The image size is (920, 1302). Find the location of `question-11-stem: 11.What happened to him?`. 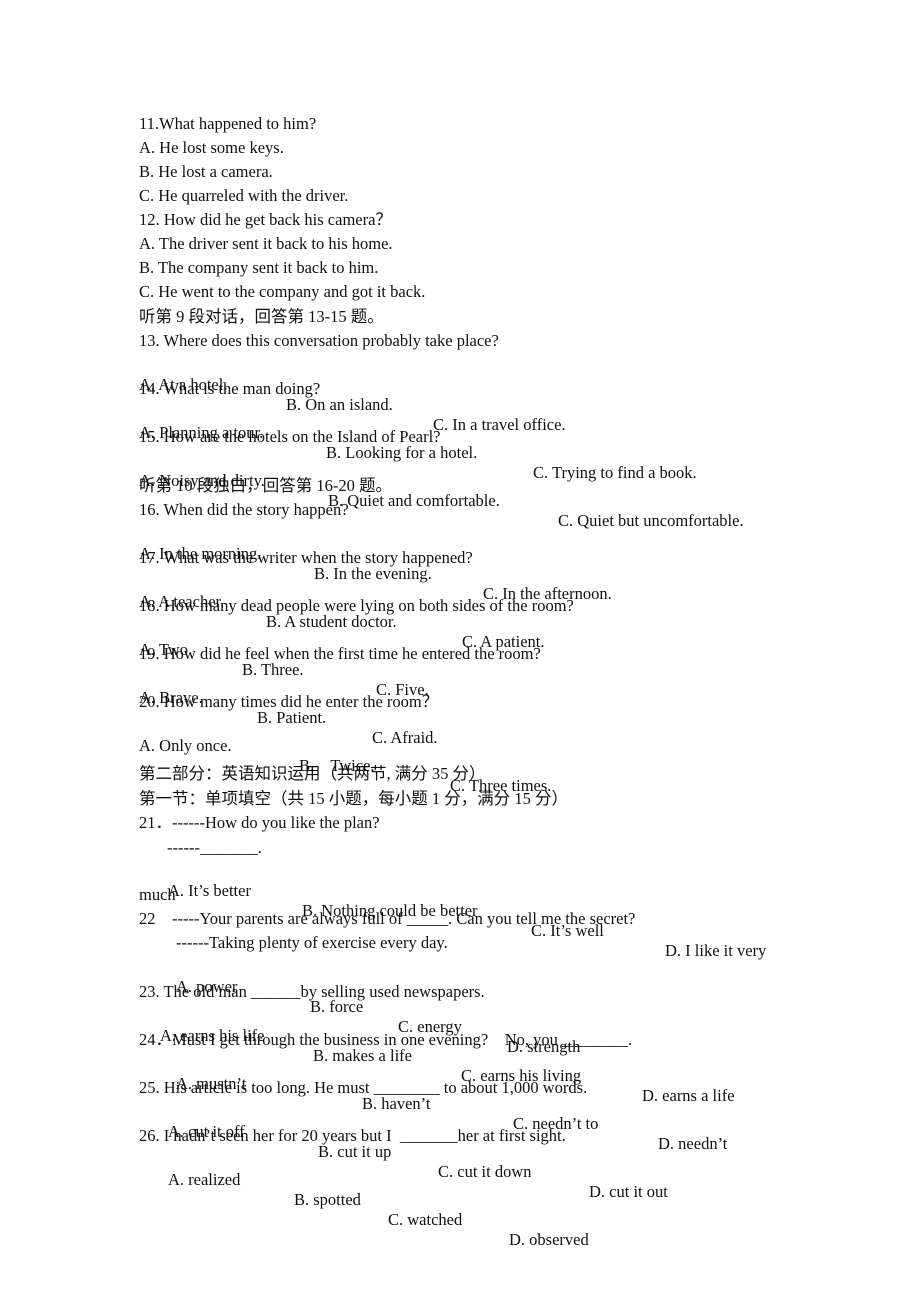

question-11-stem: 11.What happened to him? is located at coordinates (228, 123).